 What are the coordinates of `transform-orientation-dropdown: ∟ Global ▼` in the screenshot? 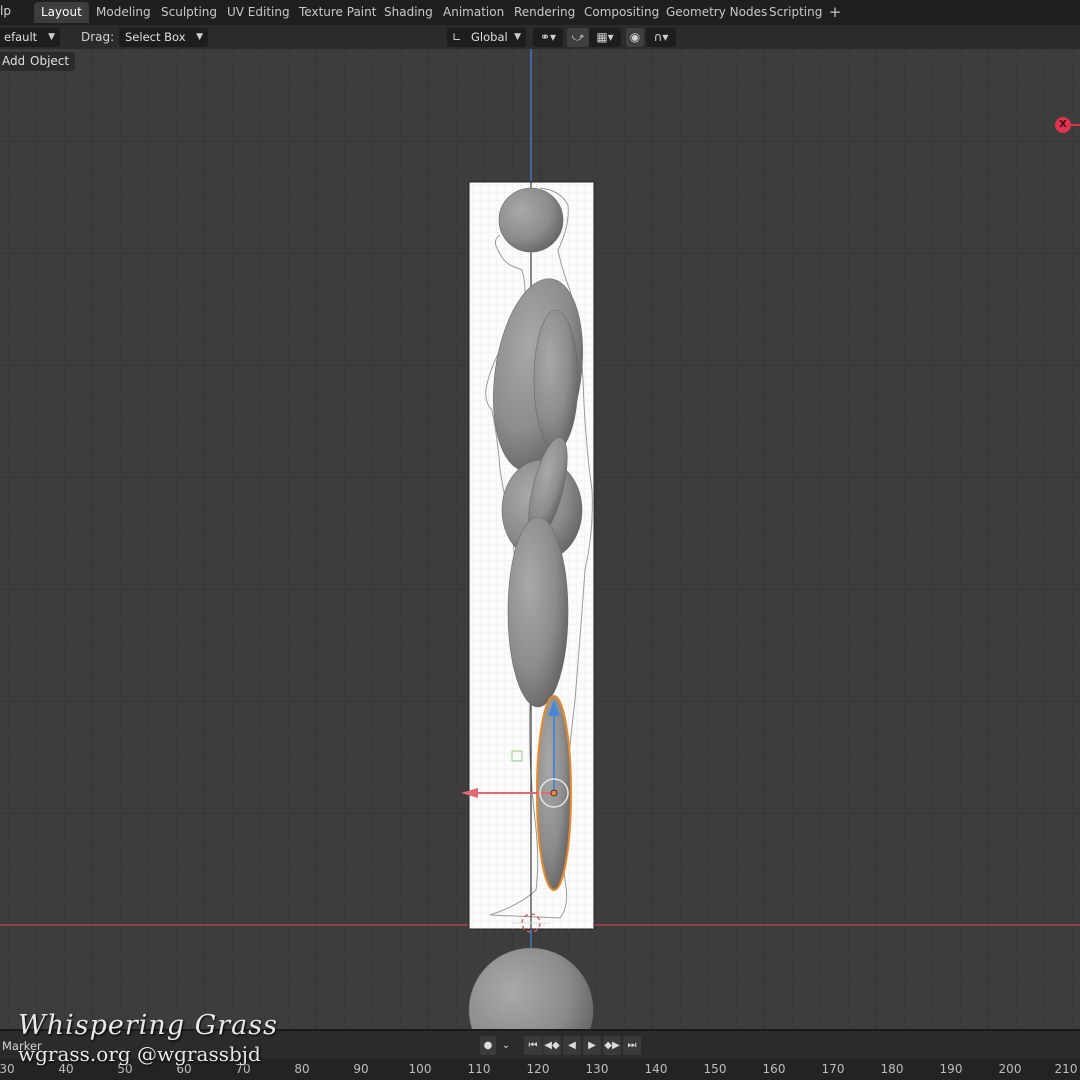 It's located at (486, 37).